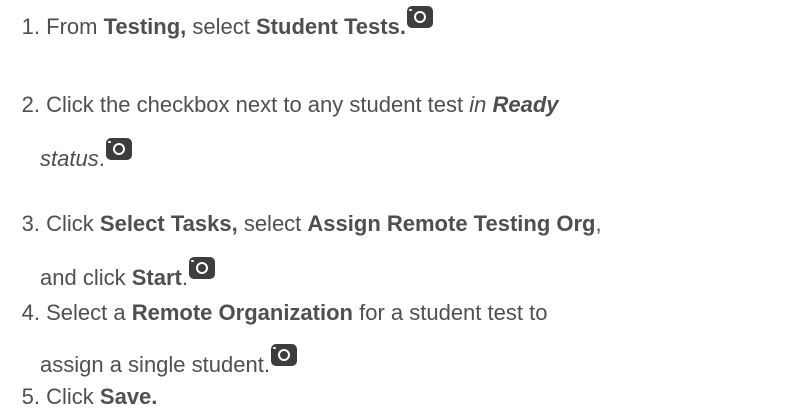  I want to click on step-italic-text: status, so click(69, 158).